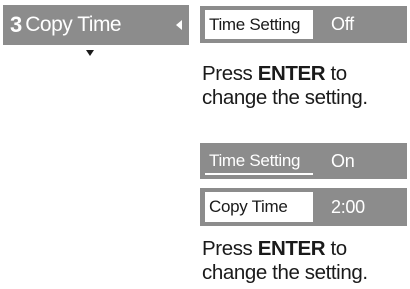  Describe the element at coordinates (179, 25) in the screenshot. I see `arrow-left-icon` at that location.